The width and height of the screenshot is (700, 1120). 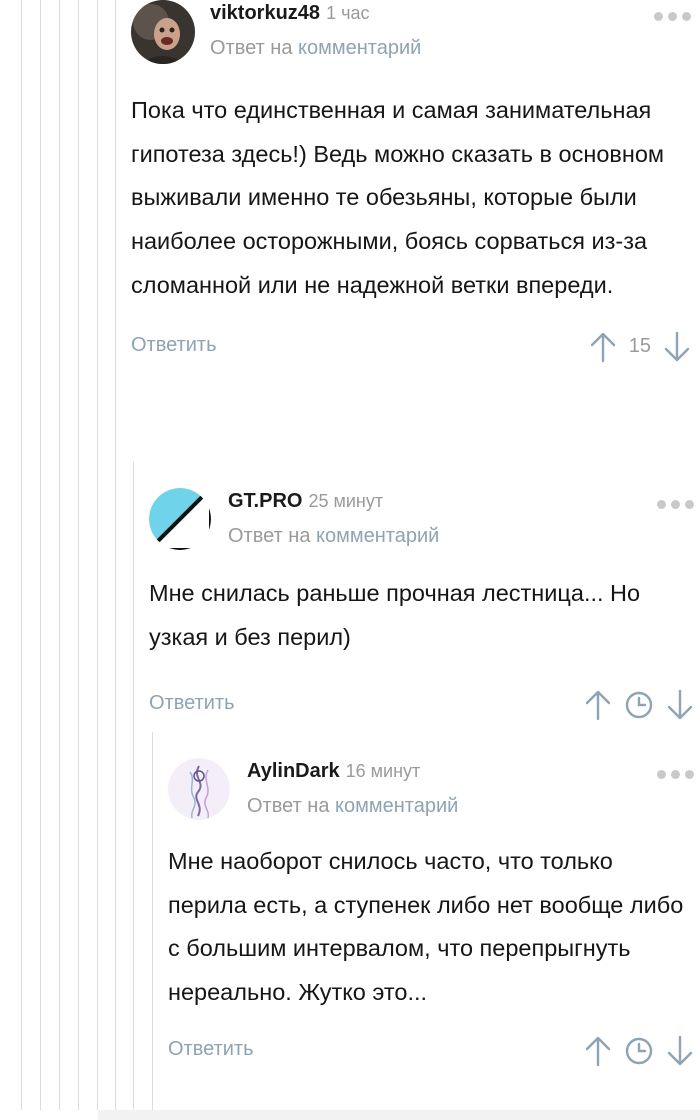 I want to click on username: viktorkuz48, so click(x=265, y=13).